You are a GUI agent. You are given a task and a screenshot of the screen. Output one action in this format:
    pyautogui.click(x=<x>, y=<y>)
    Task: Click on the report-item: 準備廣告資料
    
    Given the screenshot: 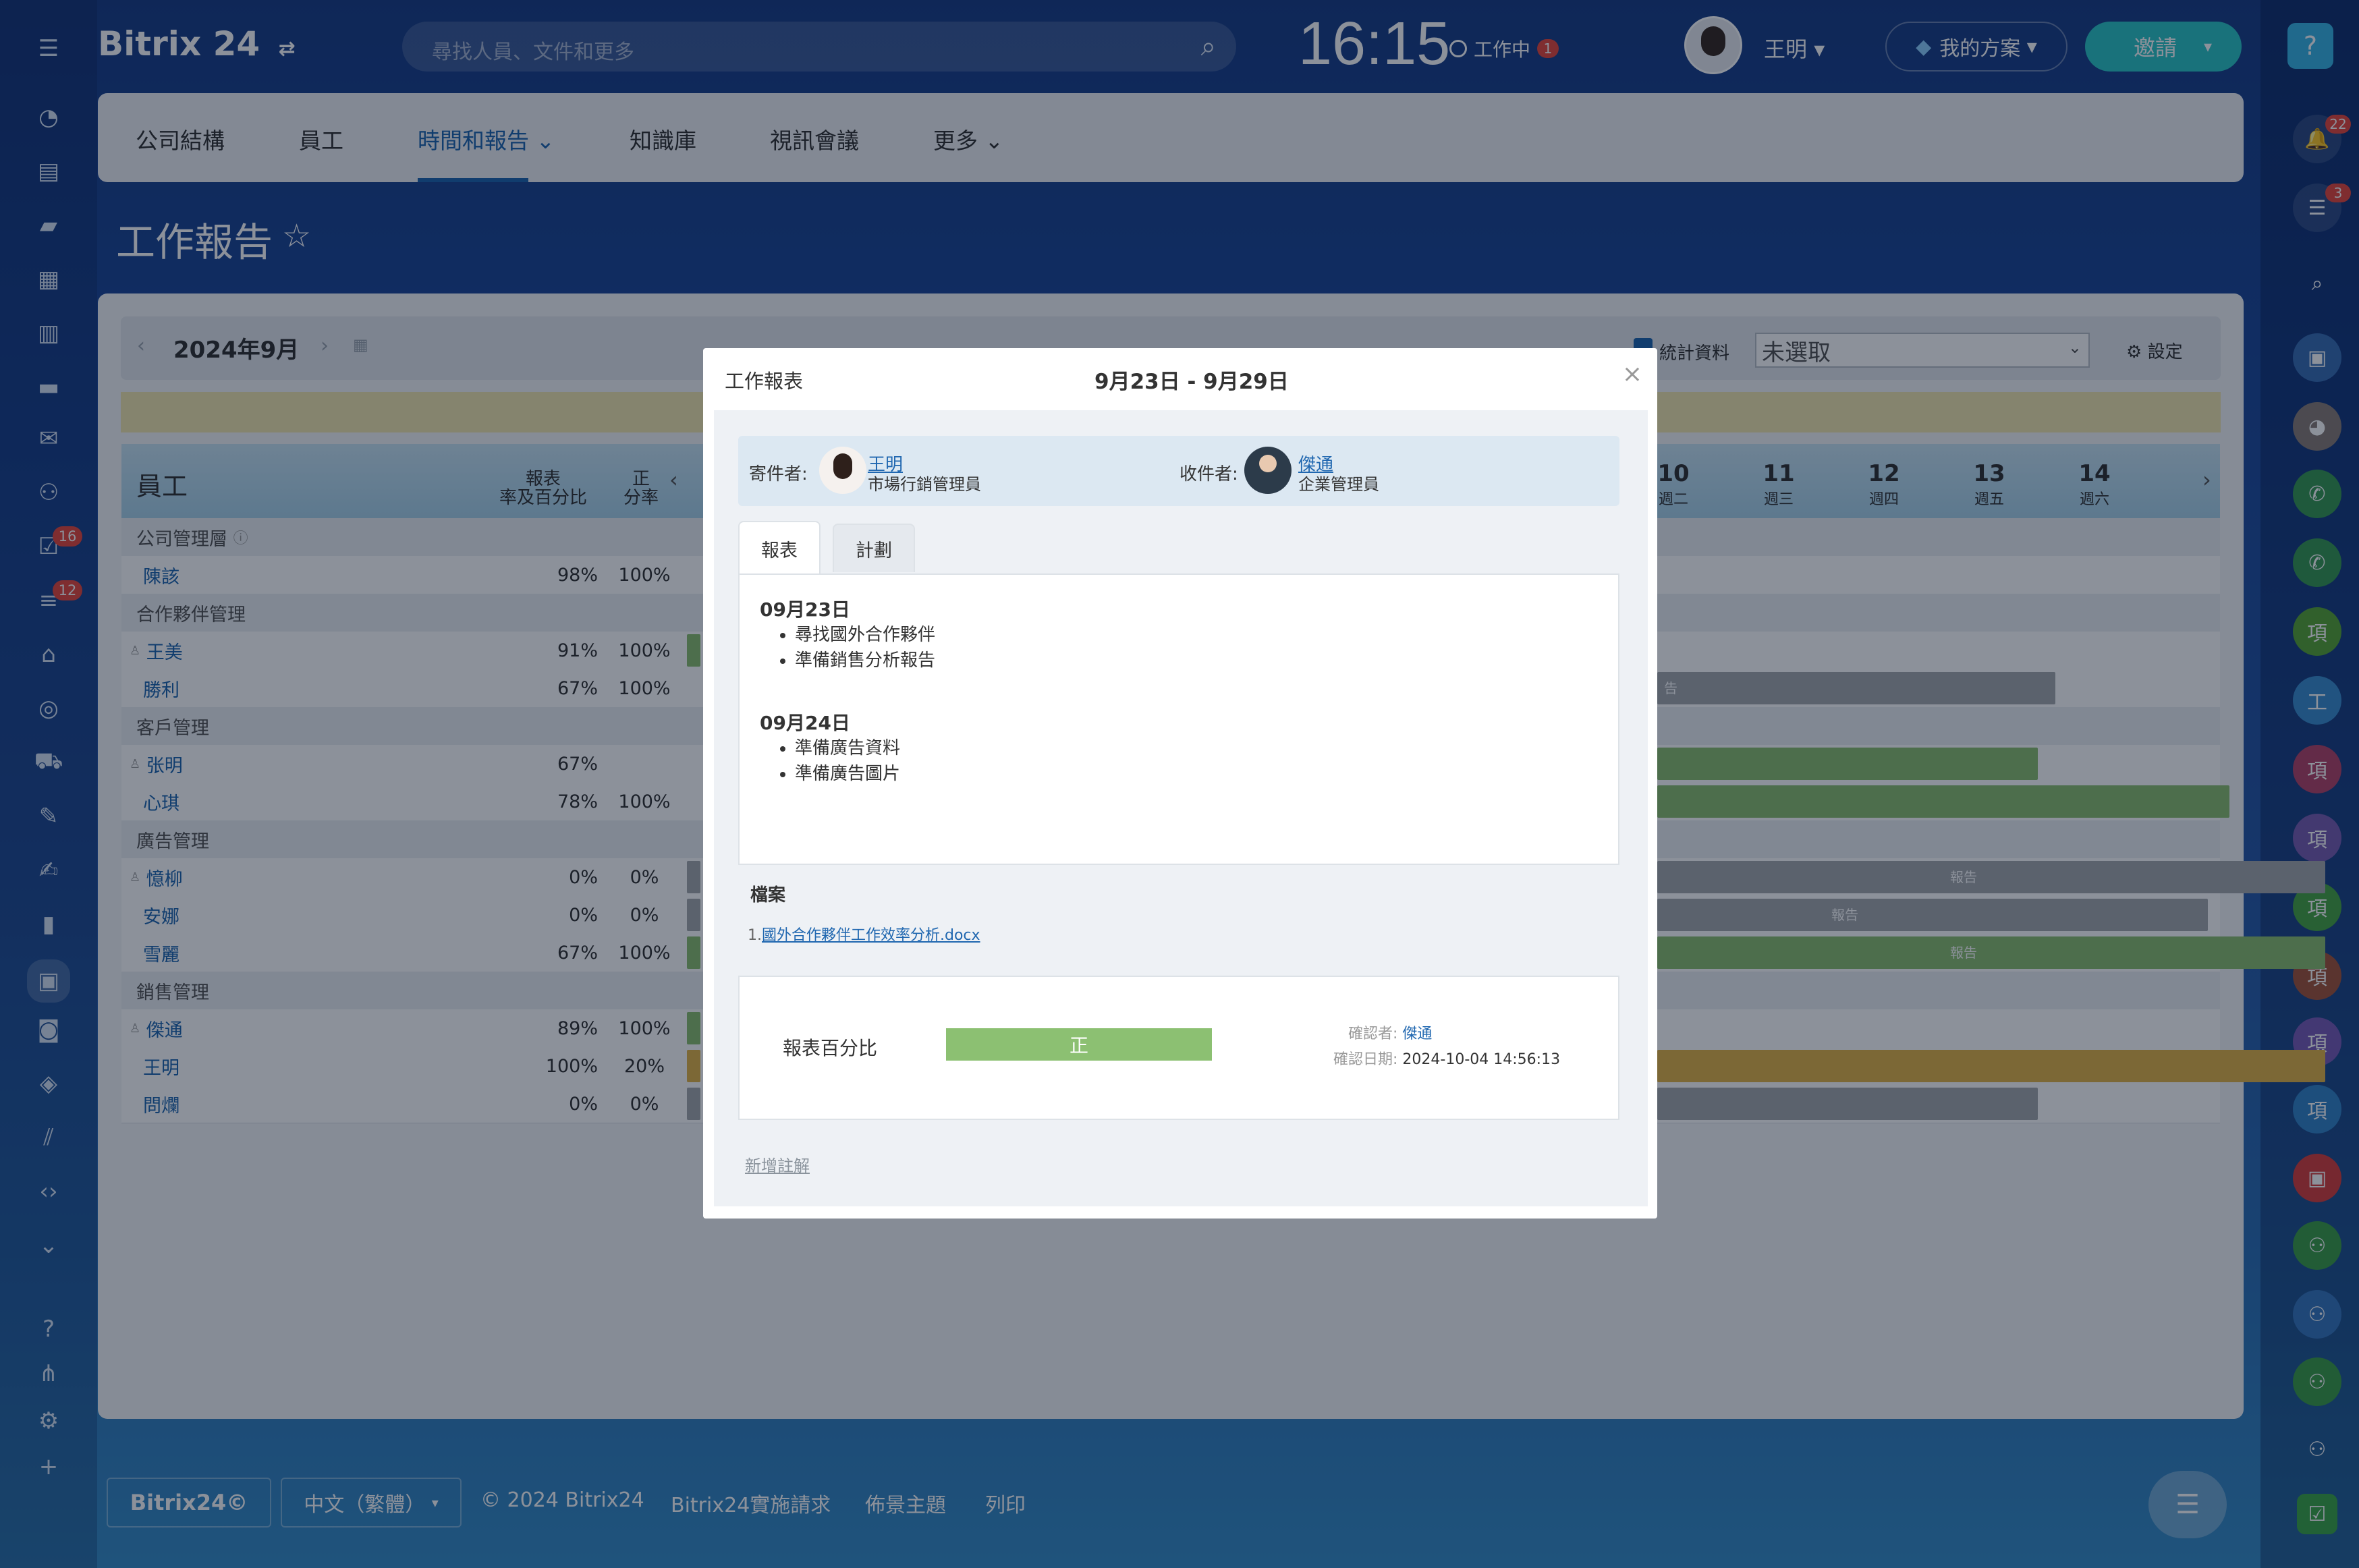 What is the action you would take?
    pyautogui.click(x=847, y=748)
    